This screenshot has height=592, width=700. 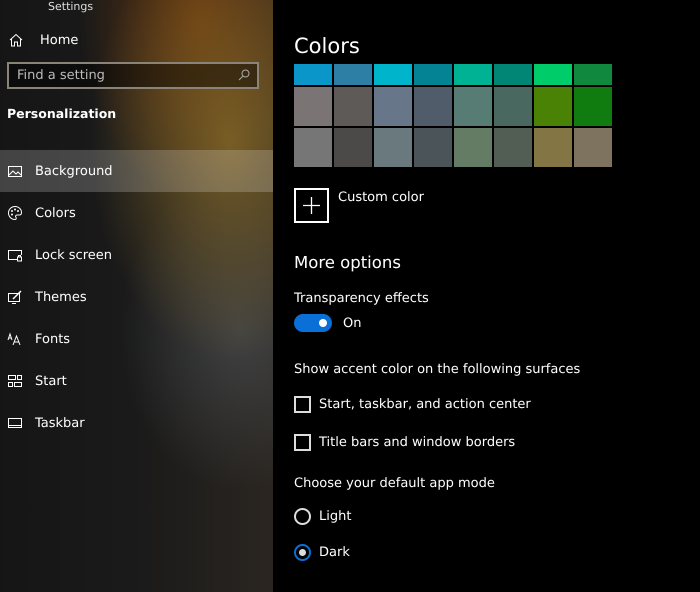 I want to click on radio-label: Light, so click(x=335, y=516).